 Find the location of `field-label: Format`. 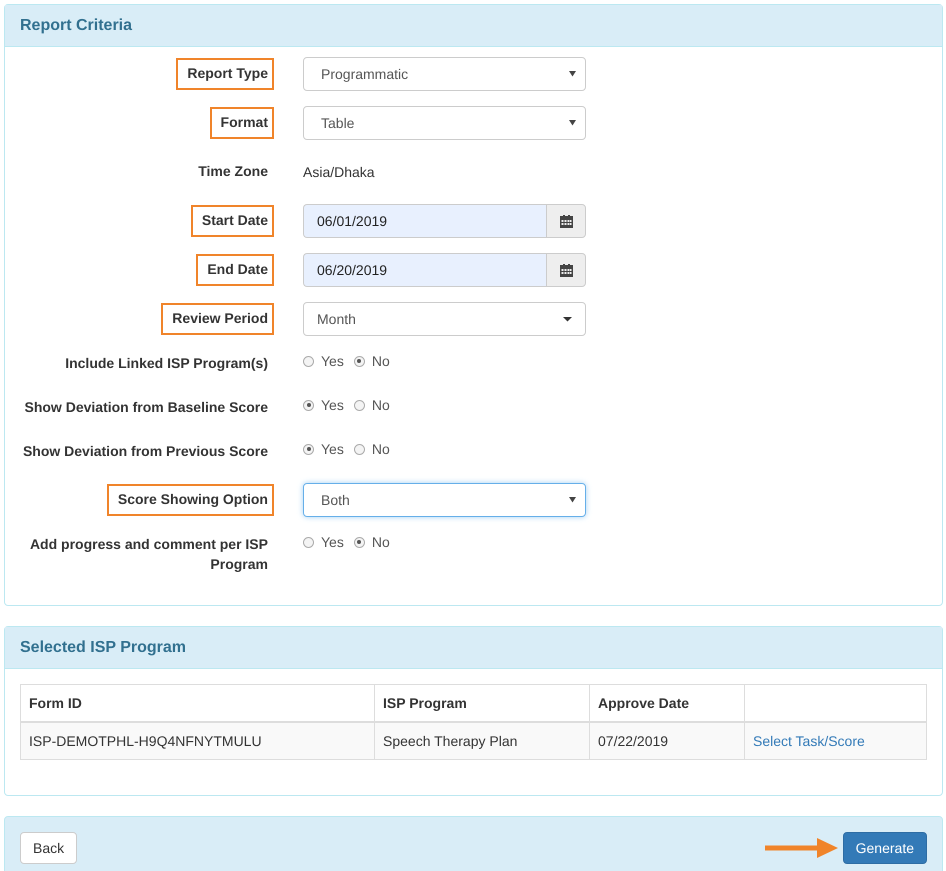

field-label: Format is located at coordinates (242, 123).